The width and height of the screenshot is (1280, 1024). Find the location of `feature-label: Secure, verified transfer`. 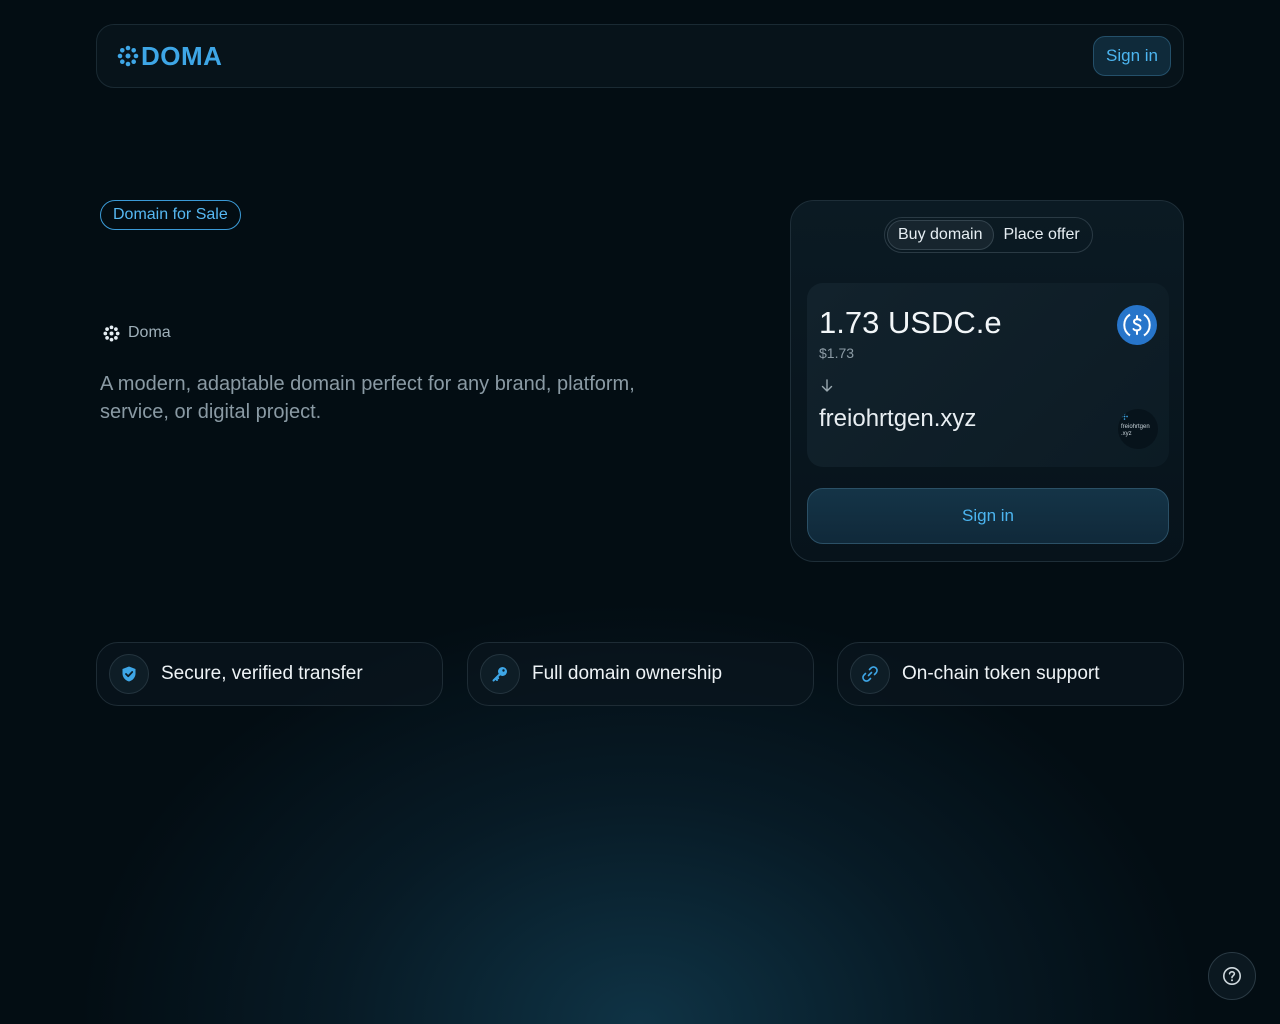

feature-label: Secure, verified transfer is located at coordinates (262, 673).